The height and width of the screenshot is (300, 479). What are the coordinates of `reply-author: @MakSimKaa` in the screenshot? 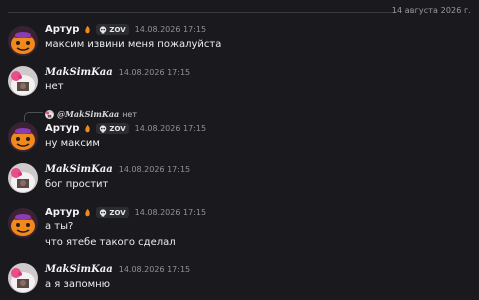 It's located at (88, 114).